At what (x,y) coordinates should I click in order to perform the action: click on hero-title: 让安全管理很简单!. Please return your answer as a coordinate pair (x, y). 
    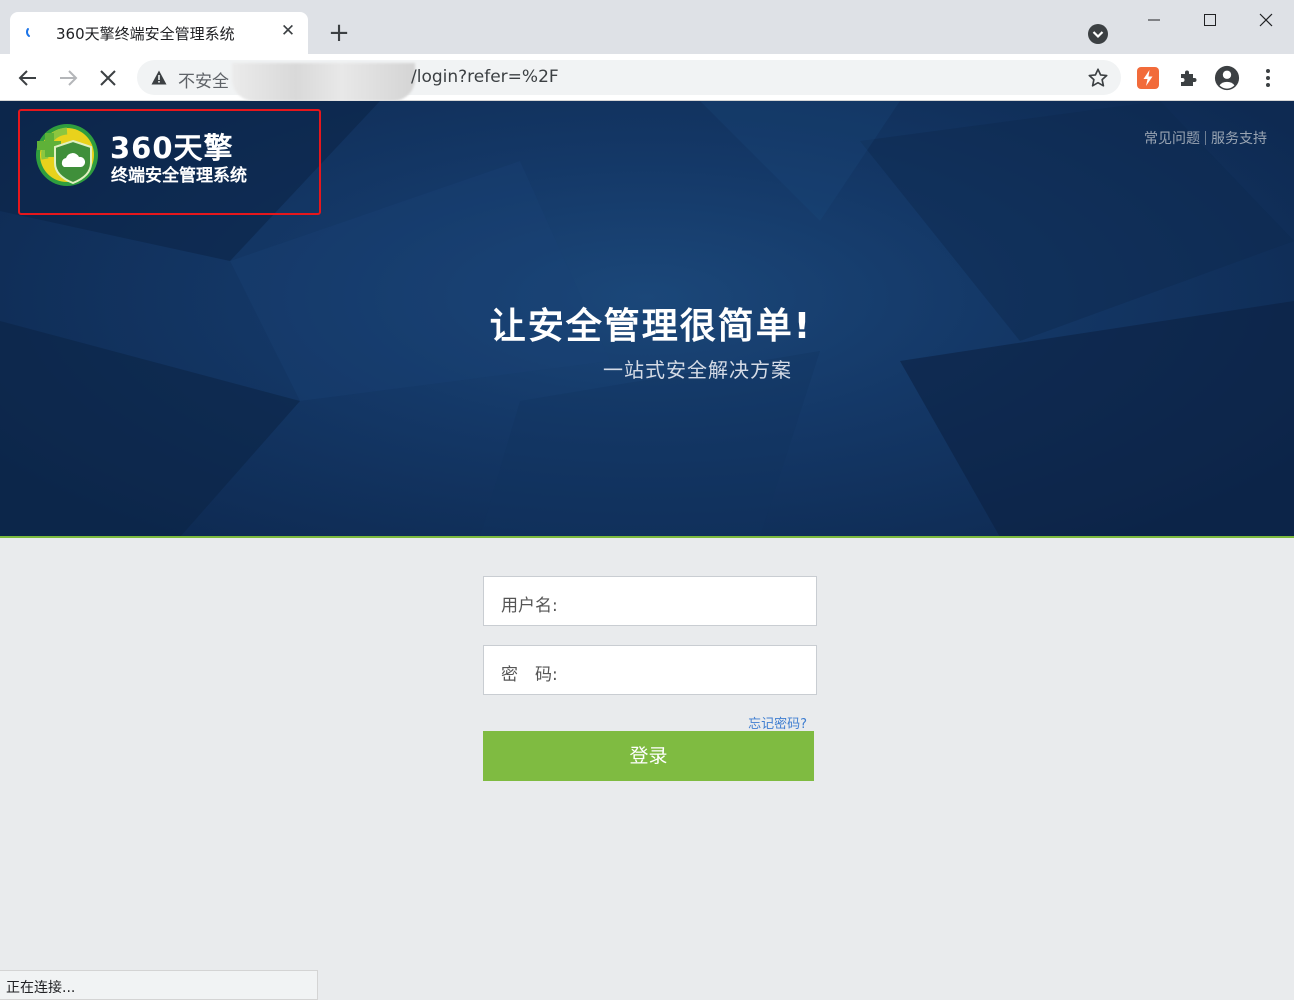
    Looking at the image, I should click on (651, 326).